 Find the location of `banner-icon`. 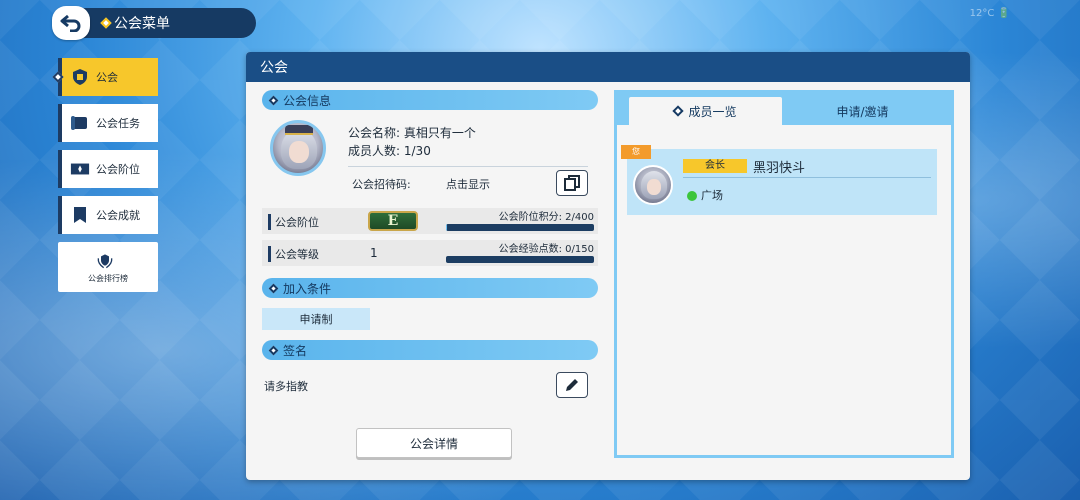

banner-icon is located at coordinates (80, 215).